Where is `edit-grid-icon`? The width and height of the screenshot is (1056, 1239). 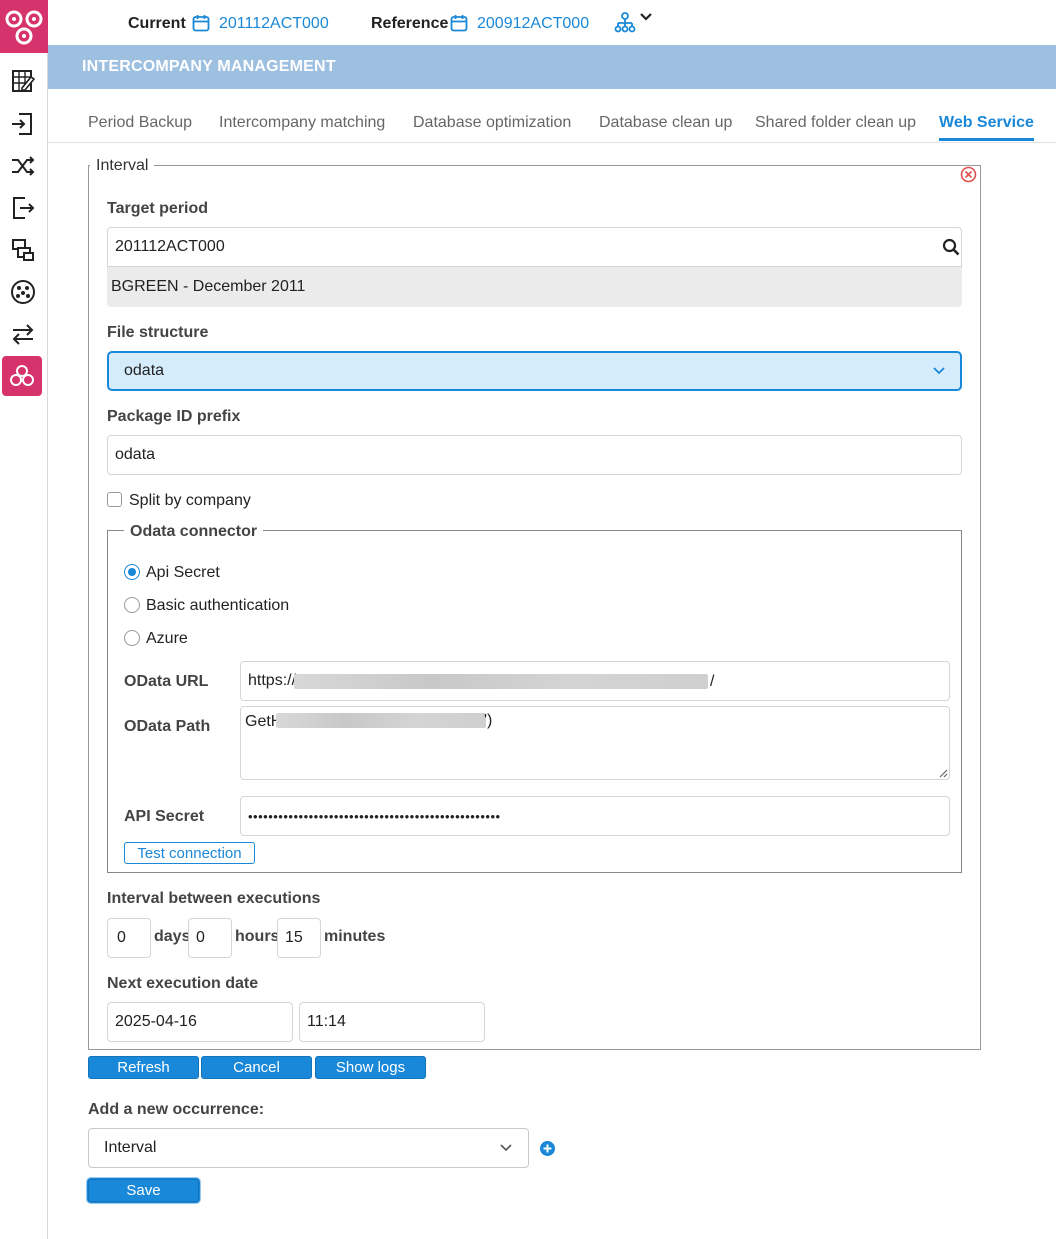
edit-grid-icon is located at coordinates (24, 81).